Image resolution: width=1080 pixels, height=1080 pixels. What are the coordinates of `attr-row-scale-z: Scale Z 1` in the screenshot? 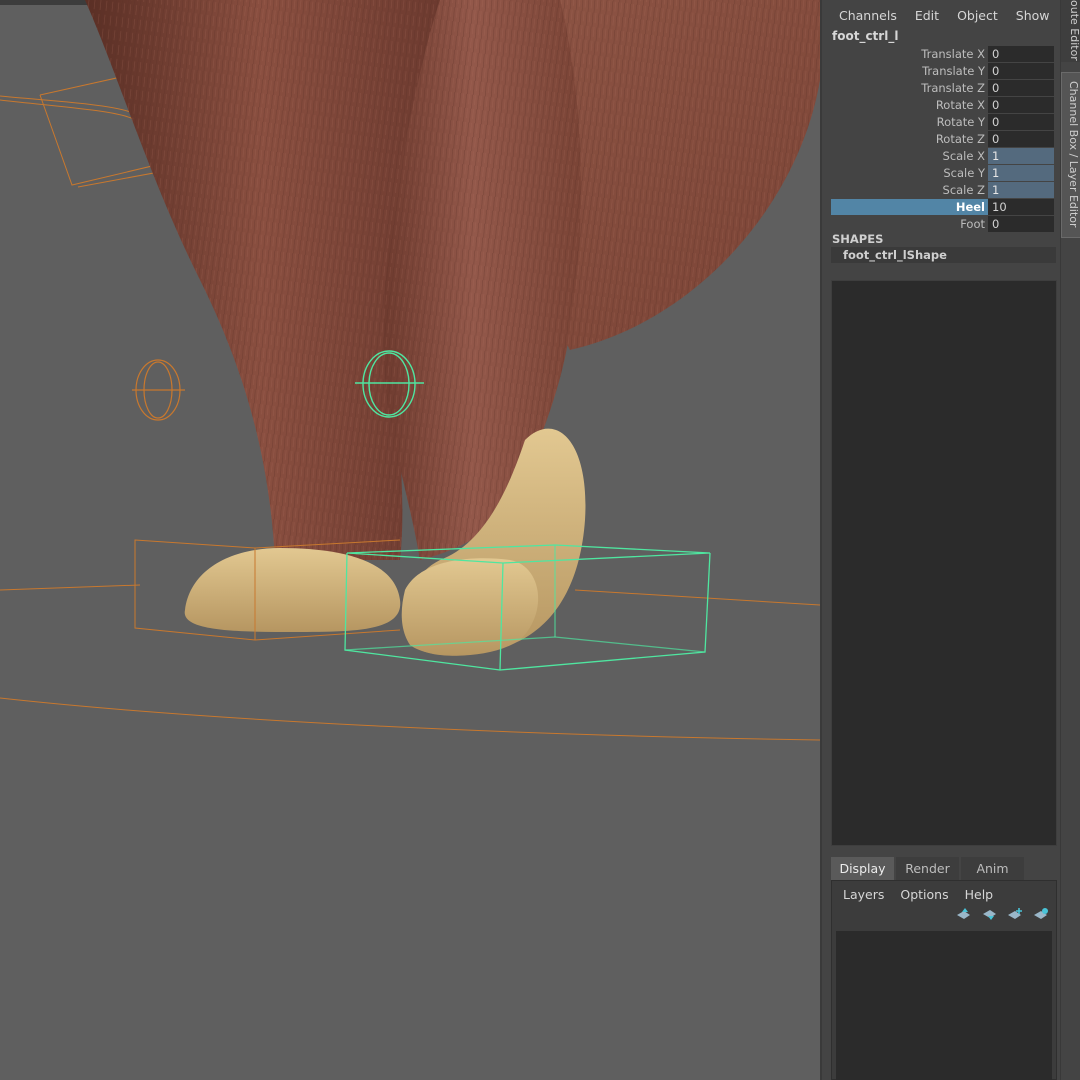 It's located at (943, 189).